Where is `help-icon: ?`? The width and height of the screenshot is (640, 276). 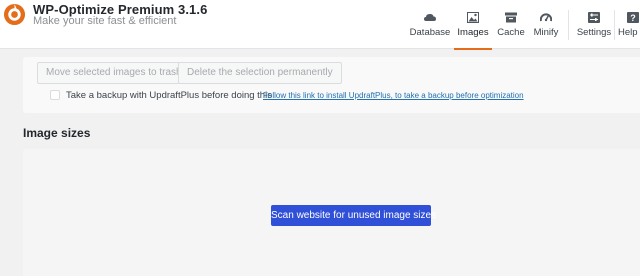 help-icon: ? is located at coordinates (633, 17).